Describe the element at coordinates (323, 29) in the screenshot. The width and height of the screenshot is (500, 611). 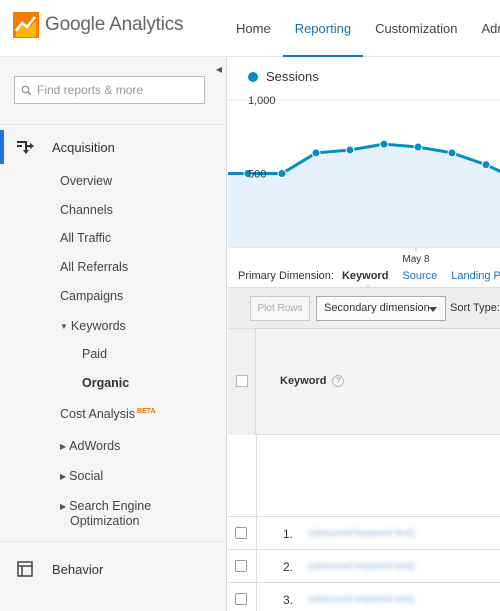
I see `nav-reporting: Reporting` at that location.